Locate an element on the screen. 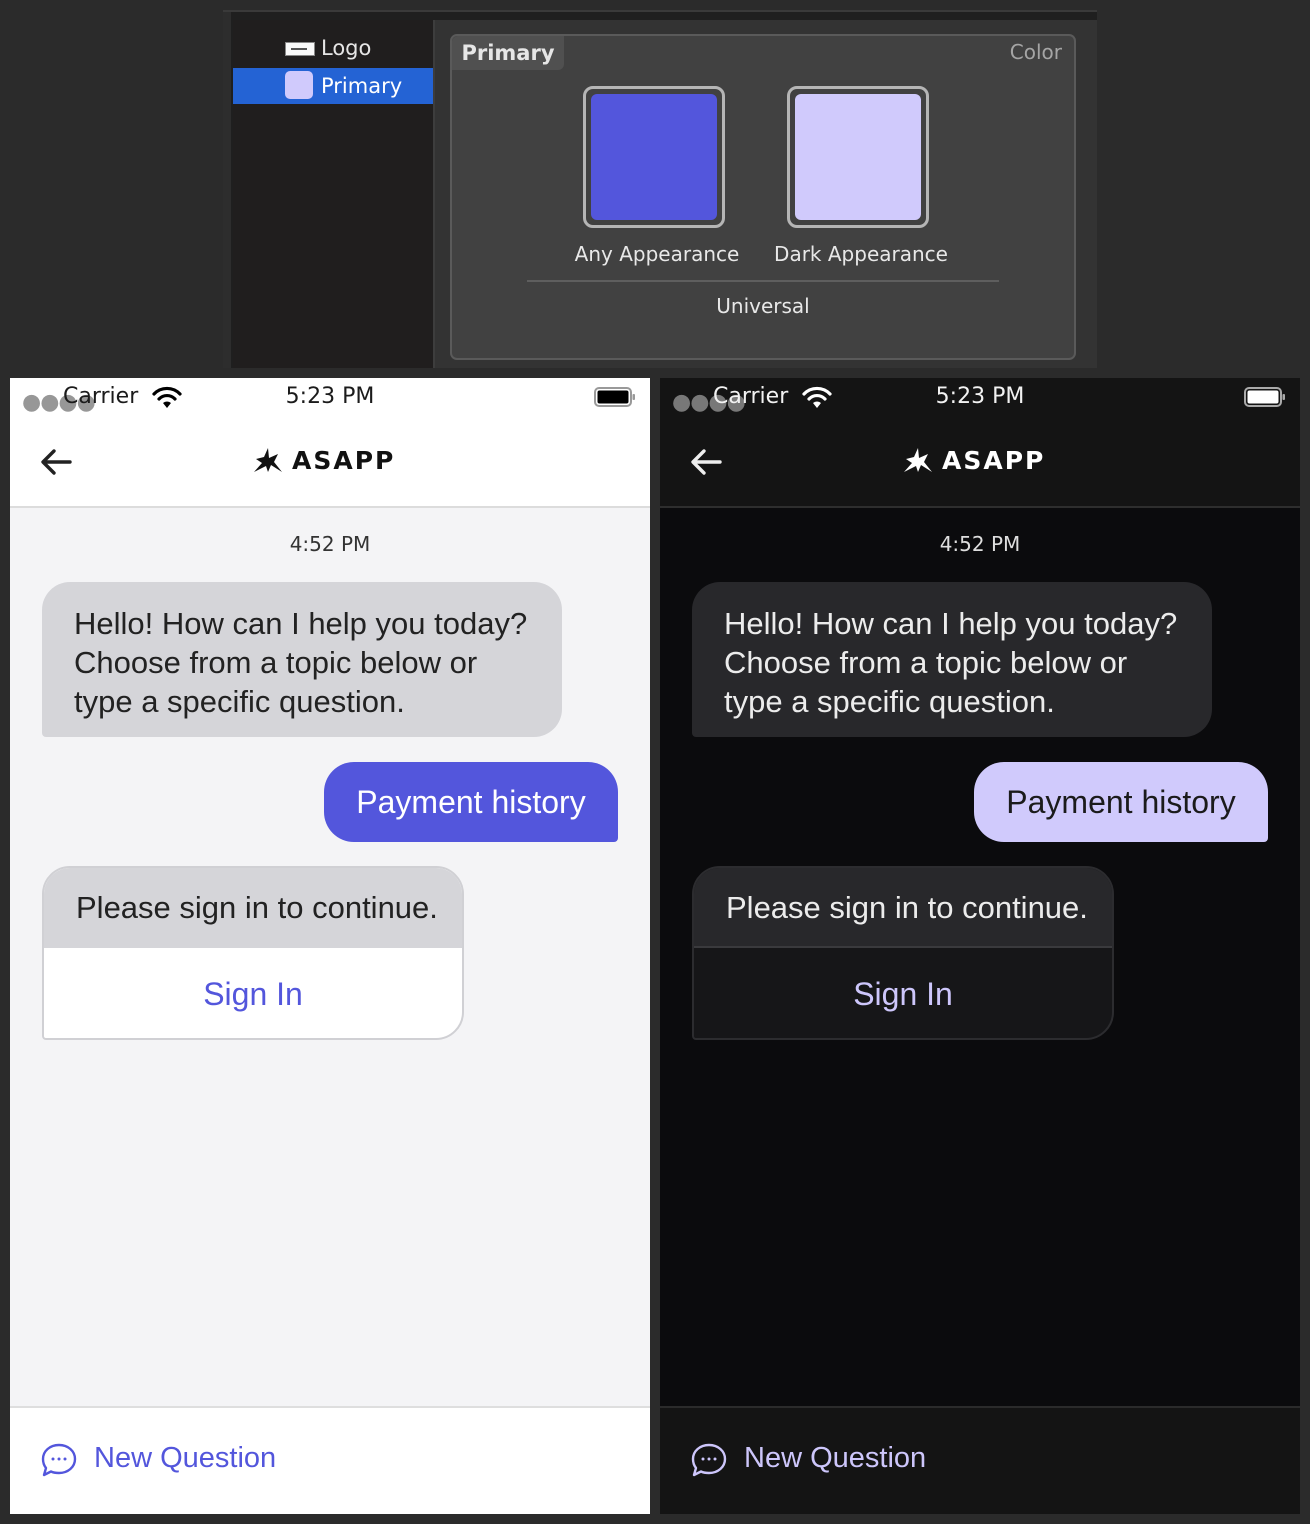  universal-label: Universal is located at coordinates (763, 306).